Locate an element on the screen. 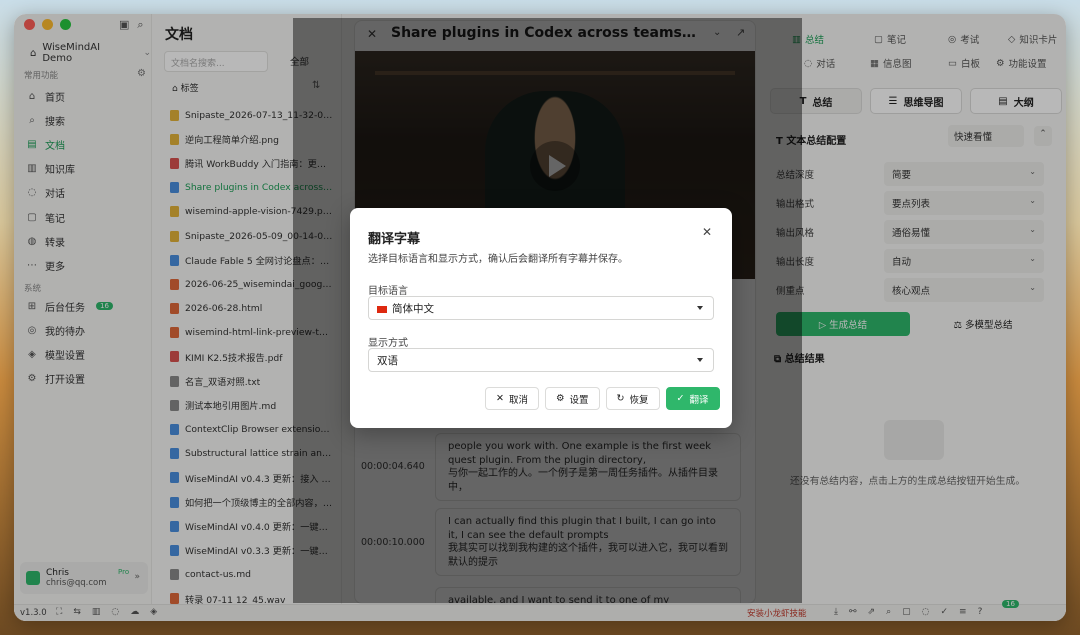 The image size is (1080, 635). display-mode-select: 双语 is located at coordinates (541, 360).